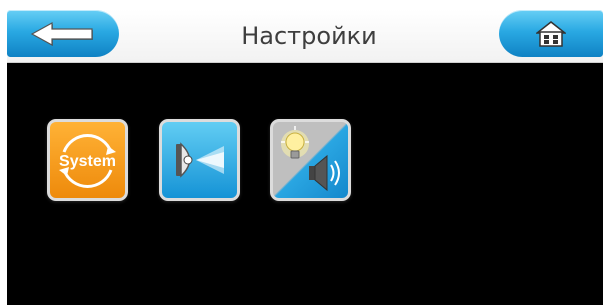 Image resolution: width=603 pixels, height=305 pixels. I want to click on back-arrow-icon, so click(61, 33).